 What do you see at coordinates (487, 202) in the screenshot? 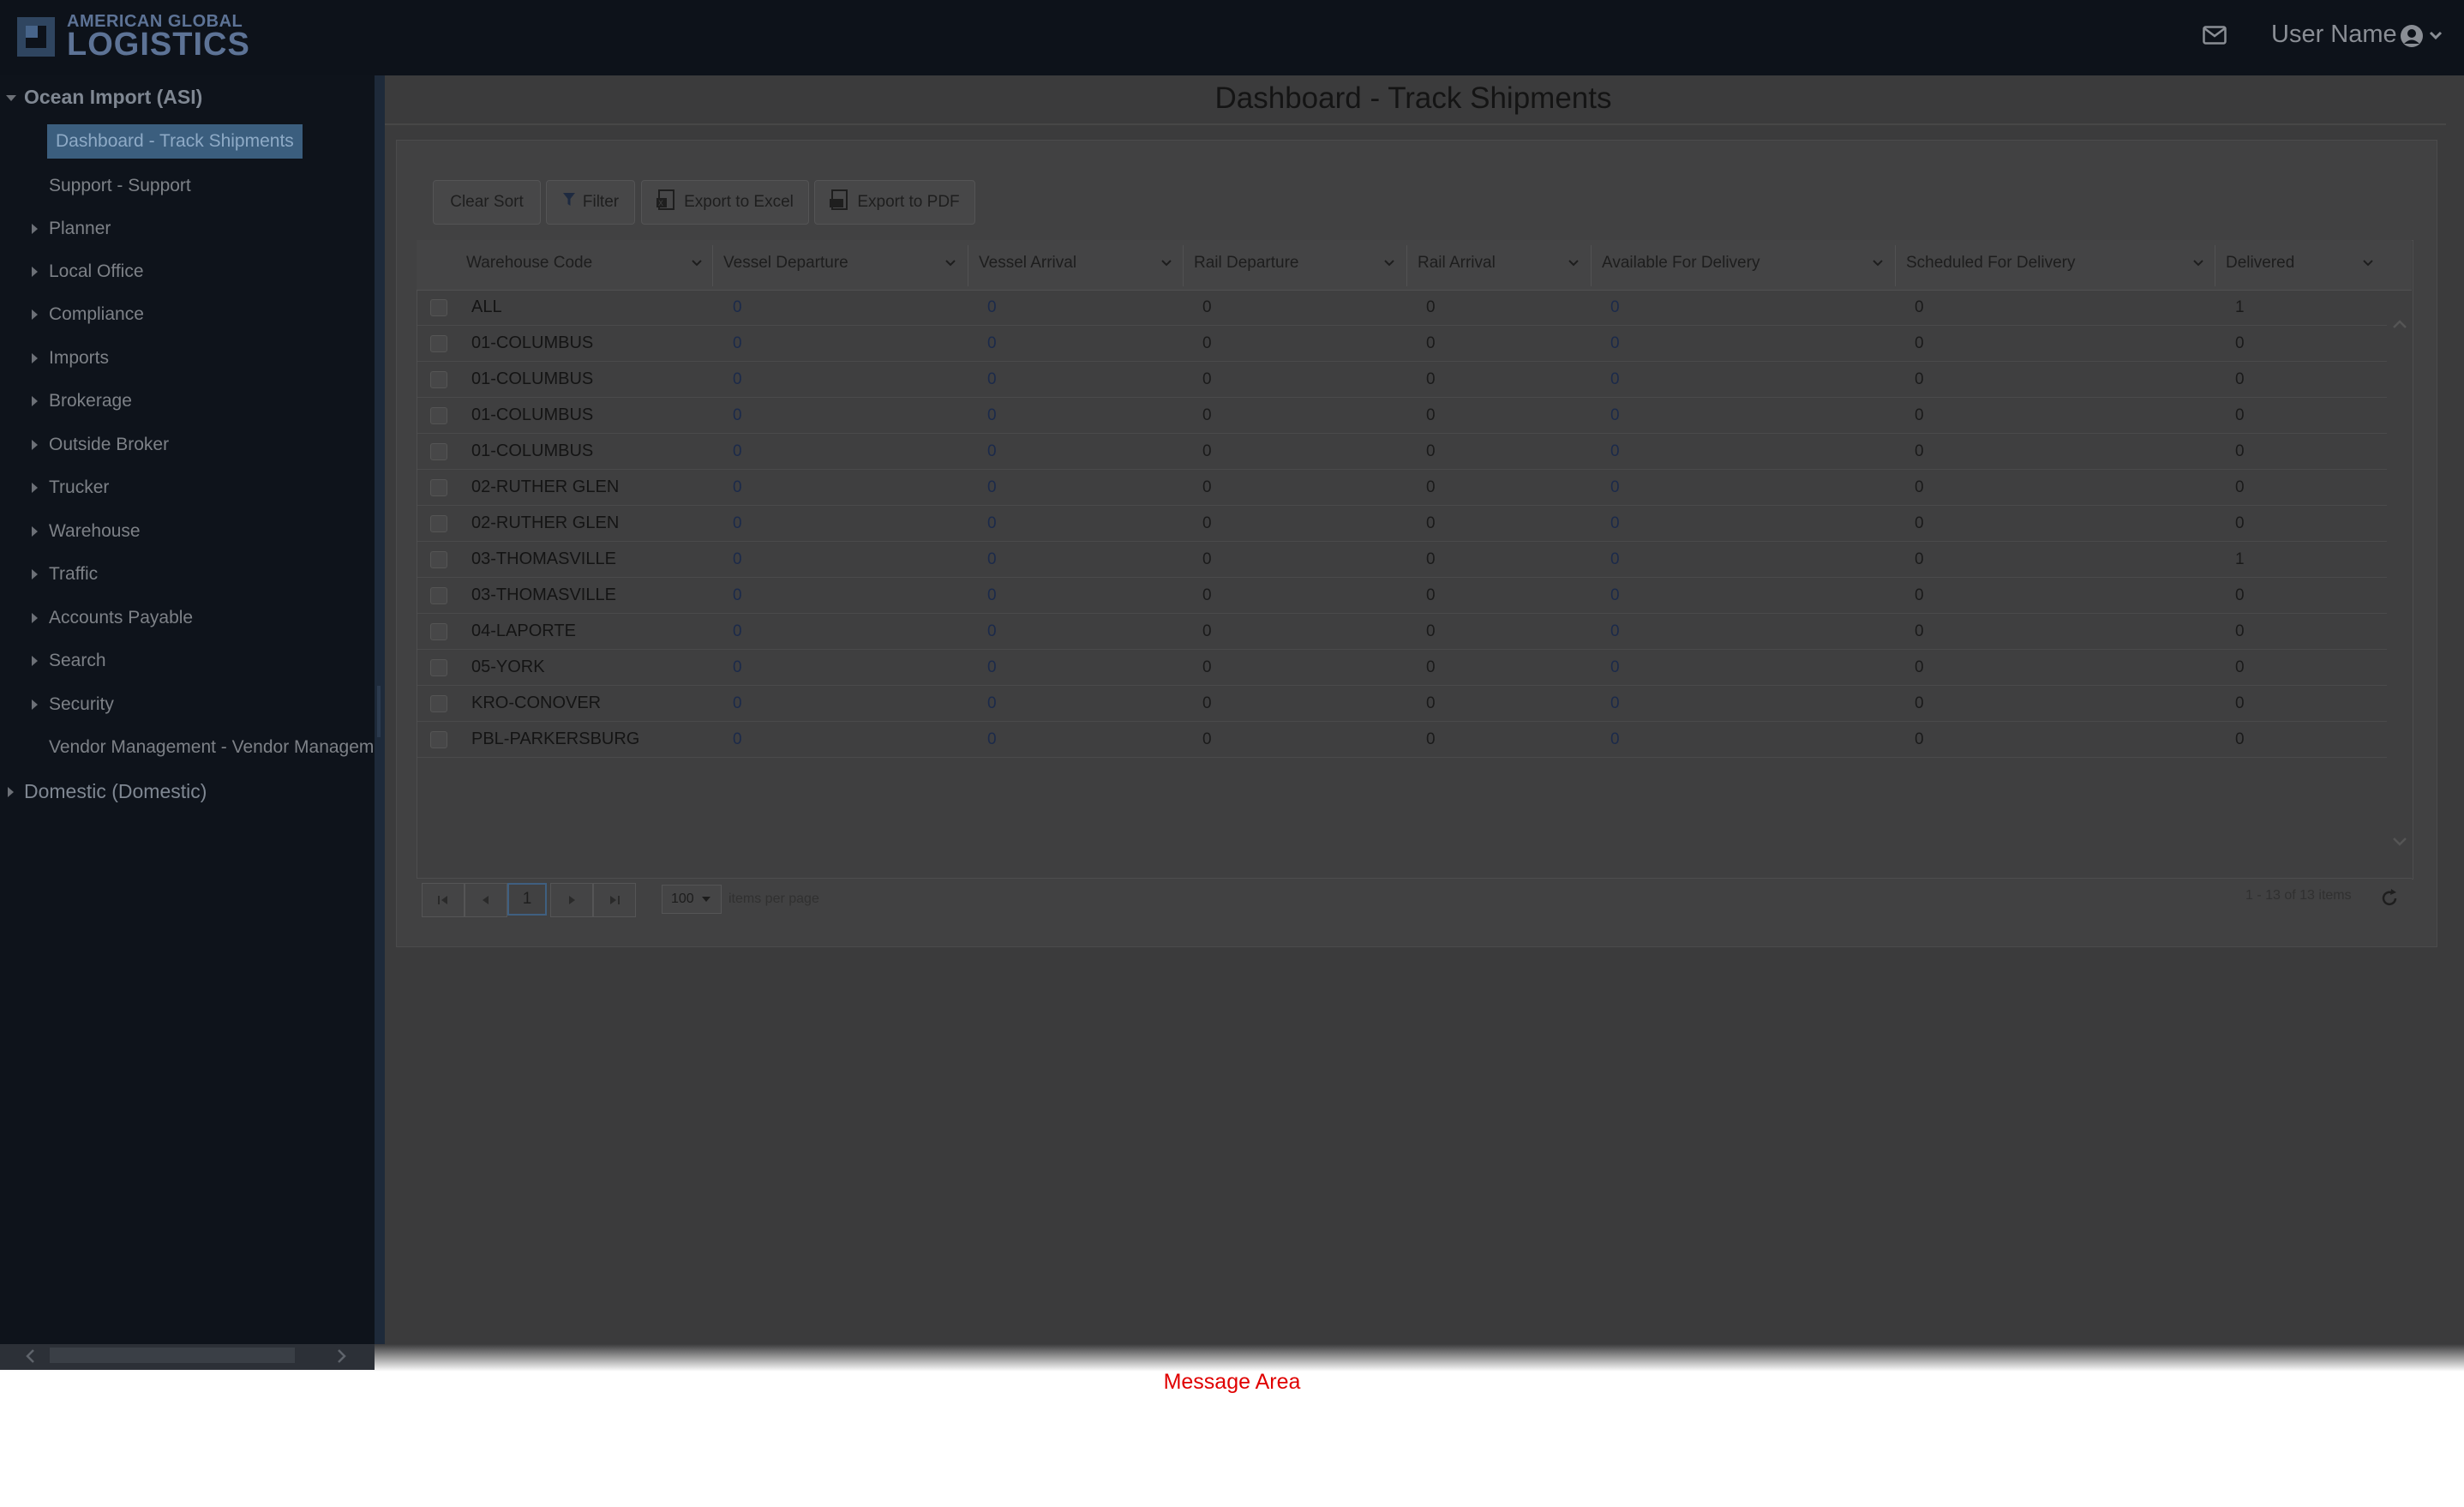
I see `clear-sort-button: Clear Sort` at bounding box center [487, 202].